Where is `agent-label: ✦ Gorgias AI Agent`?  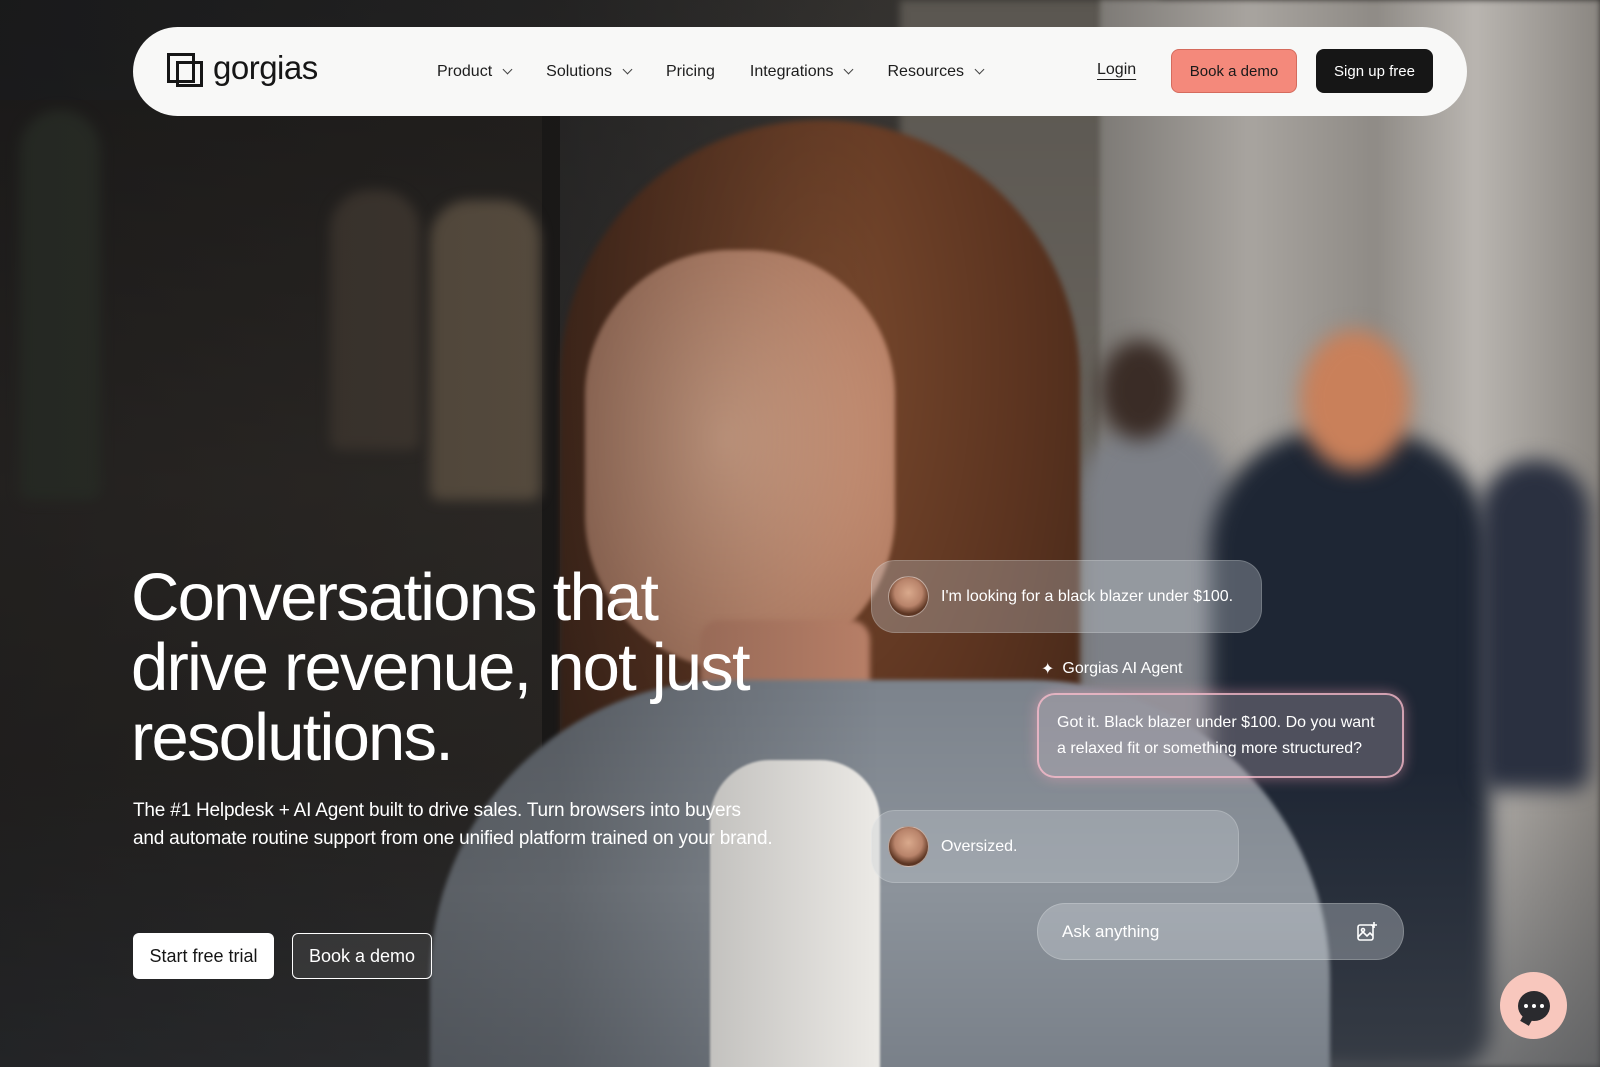
agent-label: ✦ Gorgias AI Agent is located at coordinates (1111, 669).